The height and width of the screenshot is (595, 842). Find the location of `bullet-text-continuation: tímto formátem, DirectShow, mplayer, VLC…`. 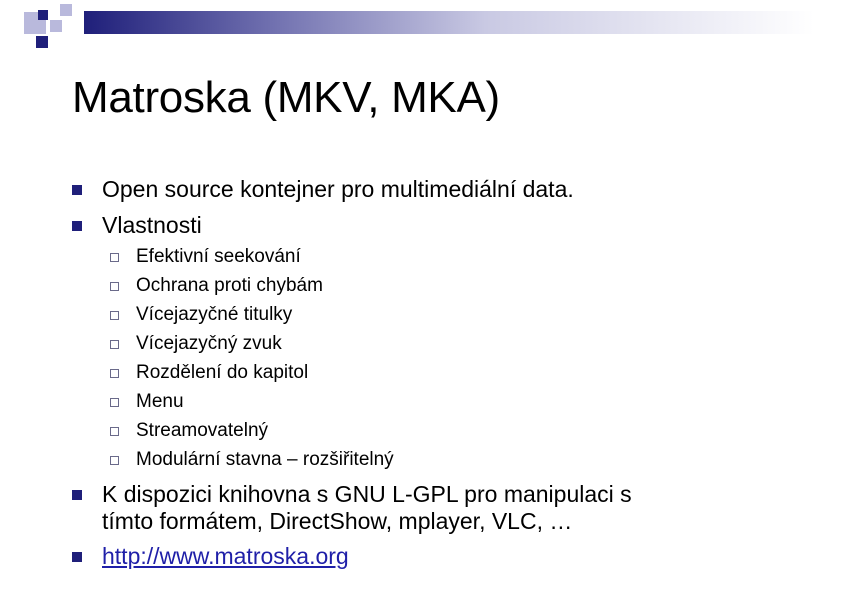

bullet-text-continuation: tímto formátem, DirectShow, mplayer, VLC… is located at coordinates (337, 521).